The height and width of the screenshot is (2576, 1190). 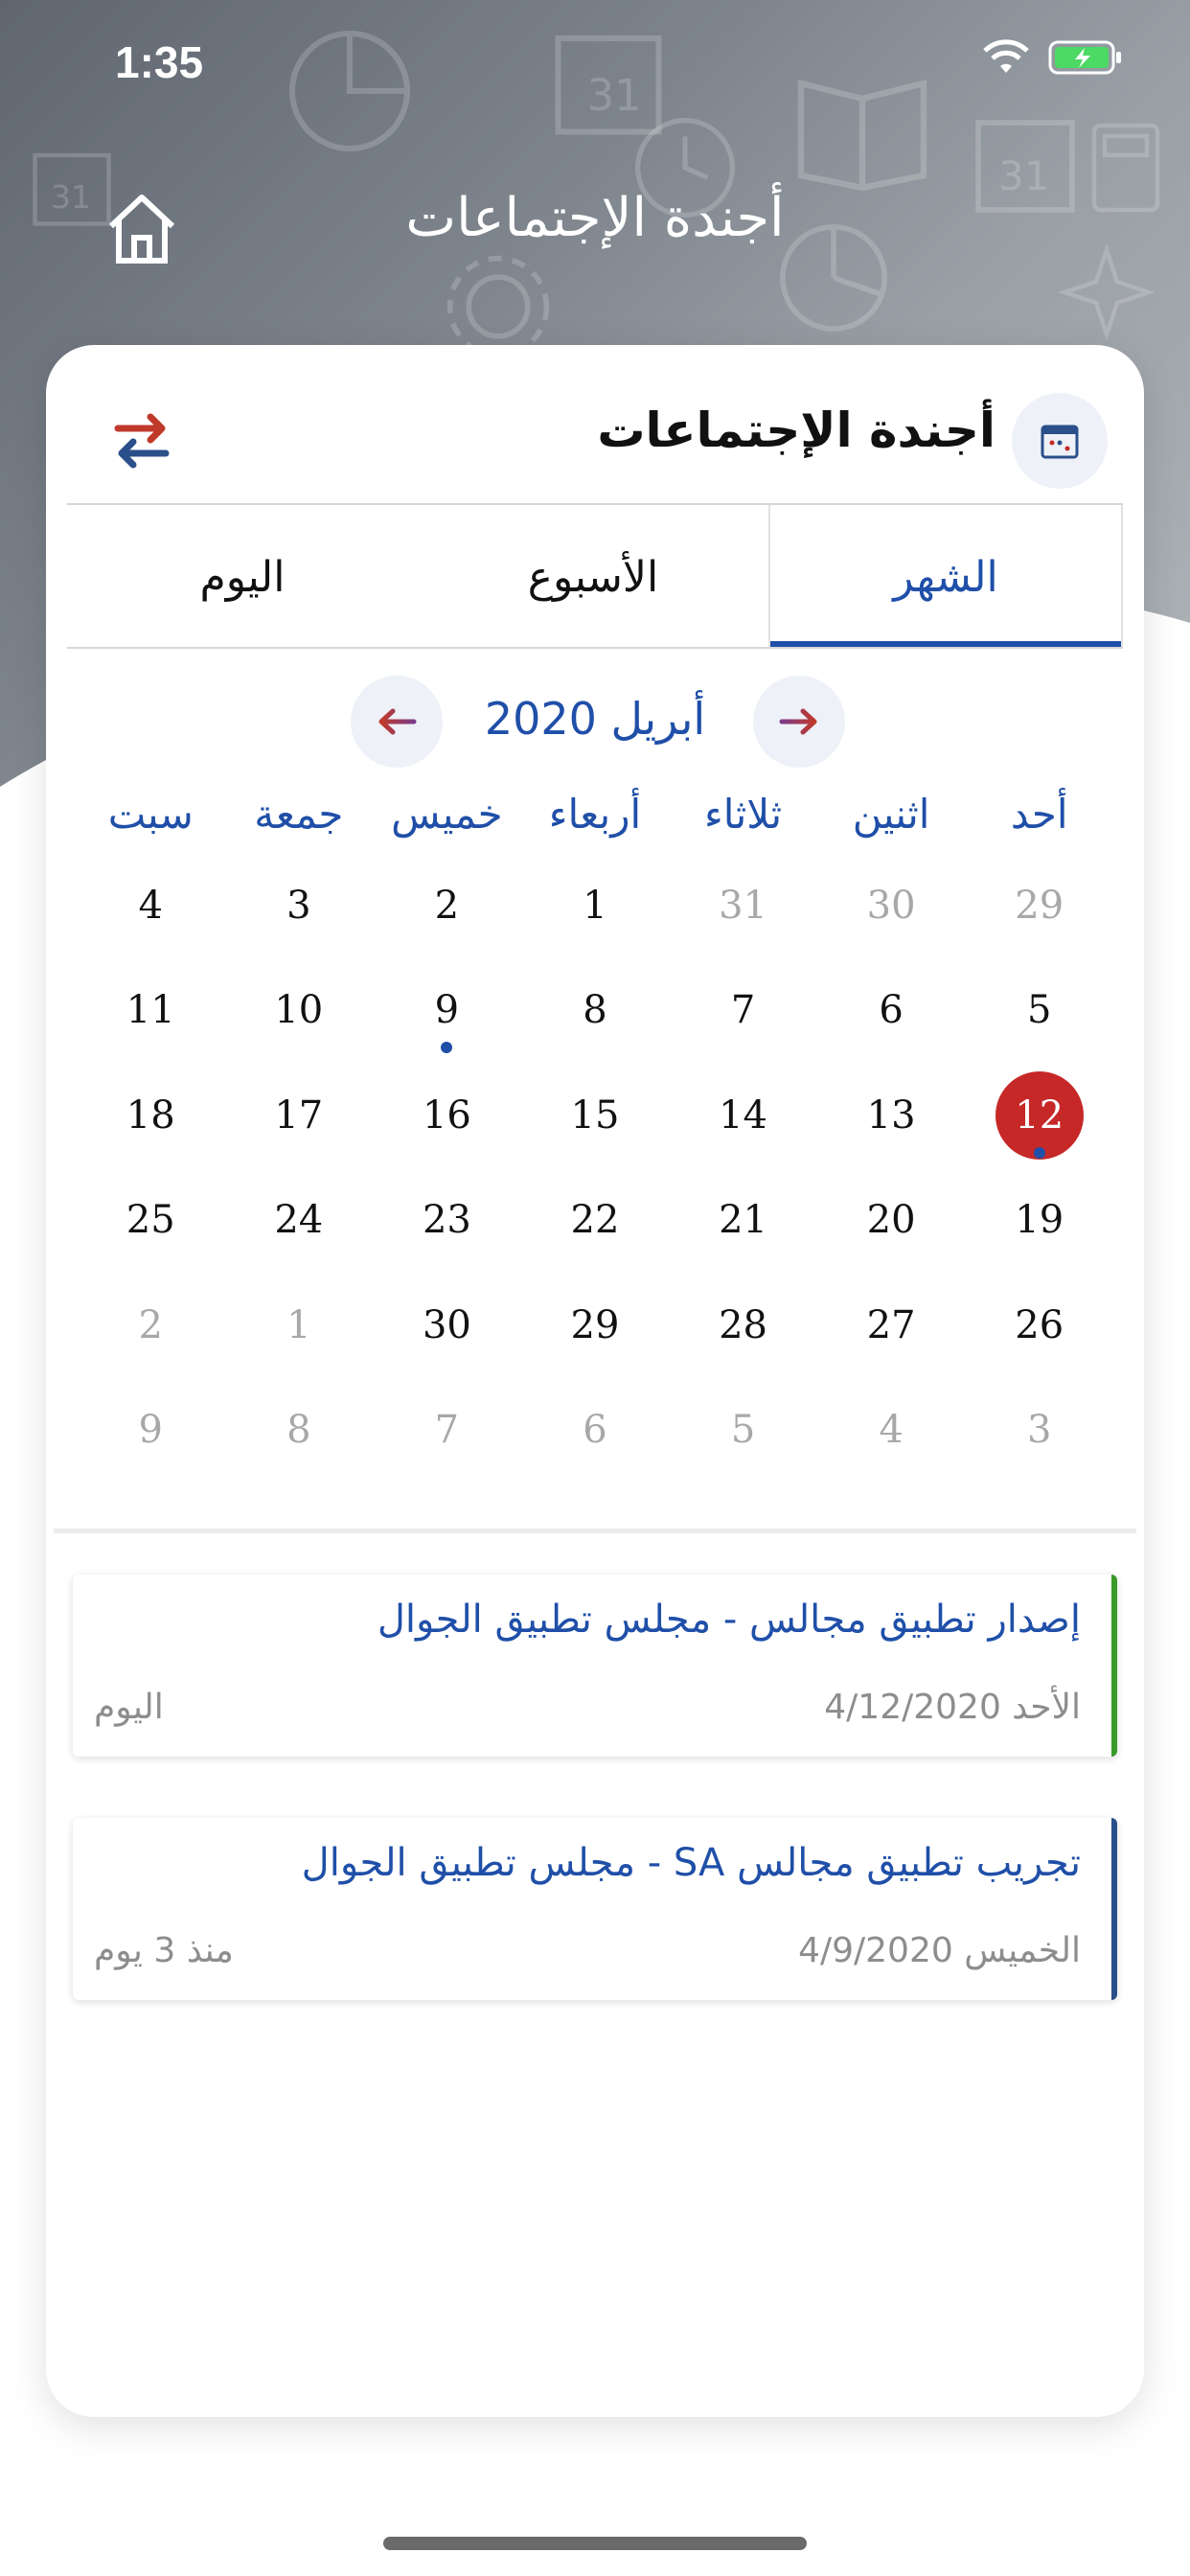 I want to click on calendar-day: 14, so click(x=743, y=1115).